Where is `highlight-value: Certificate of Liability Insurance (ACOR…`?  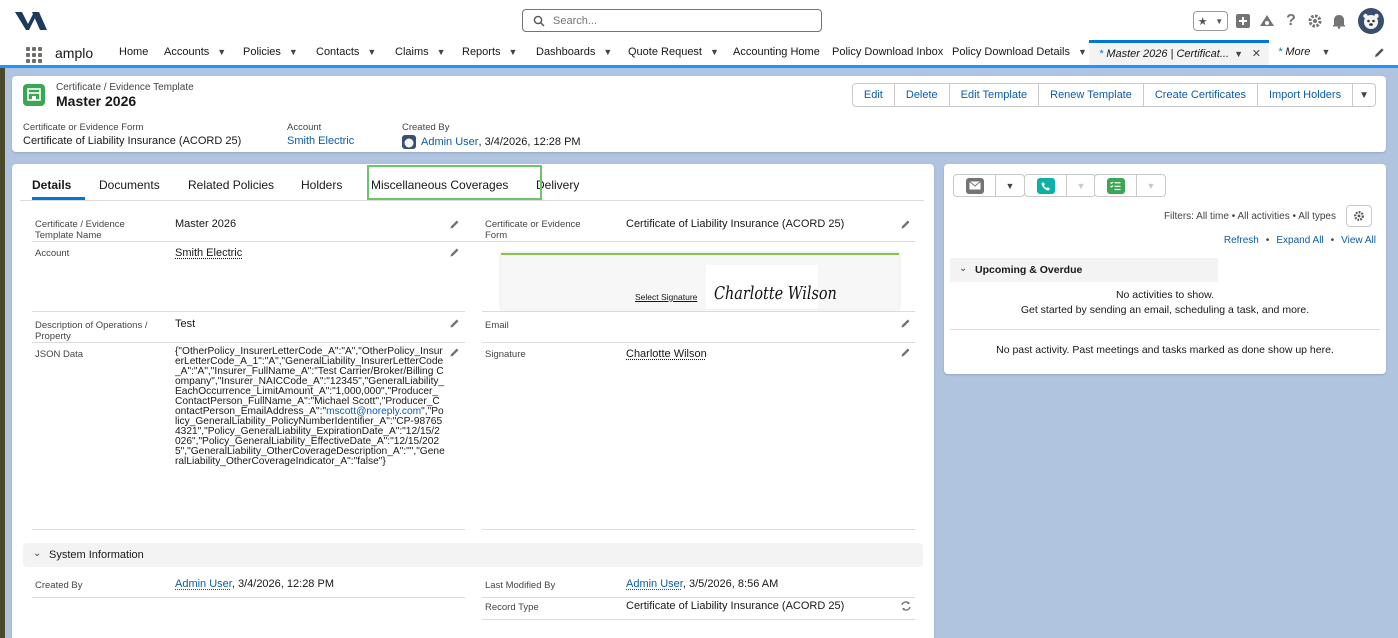
highlight-value: Certificate of Liability Insurance (ACOR… is located at coordinates (132, 141).